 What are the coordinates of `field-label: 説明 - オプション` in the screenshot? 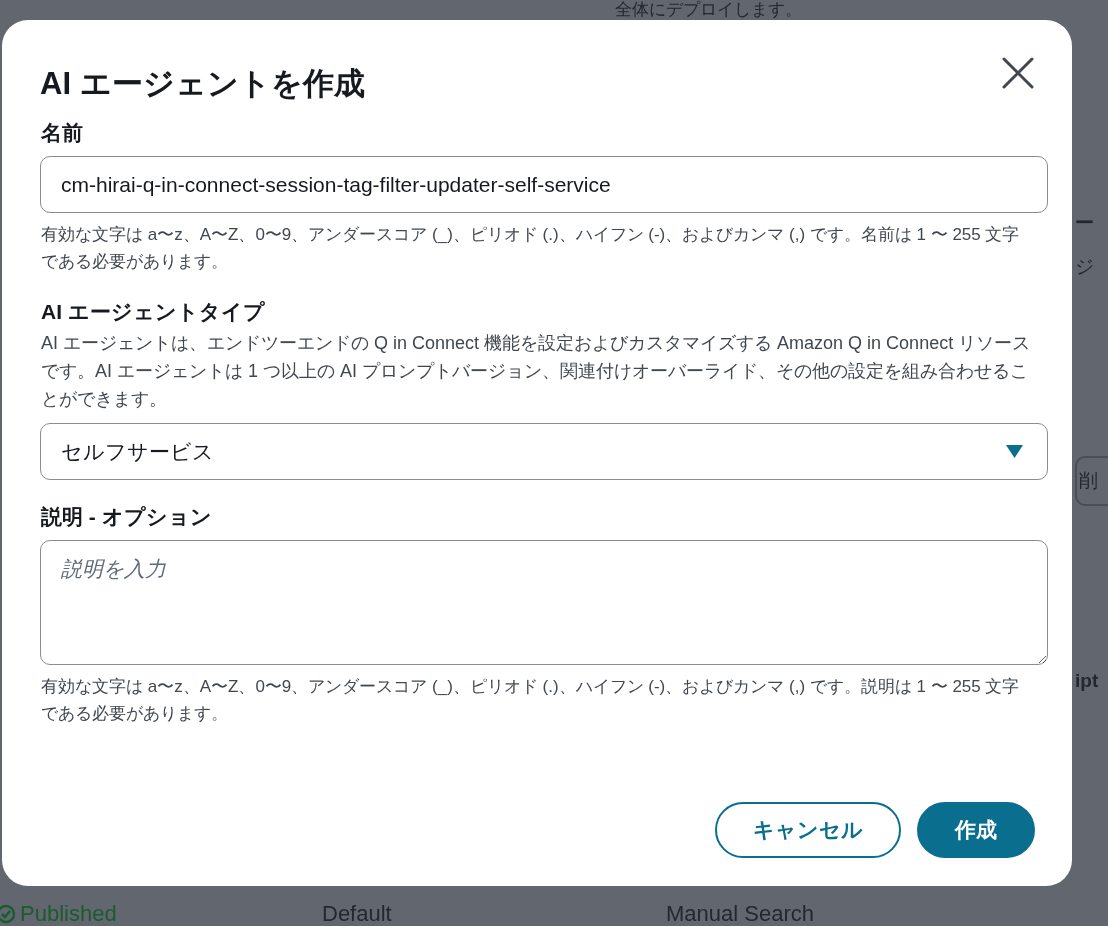 It's located at (127, 517).